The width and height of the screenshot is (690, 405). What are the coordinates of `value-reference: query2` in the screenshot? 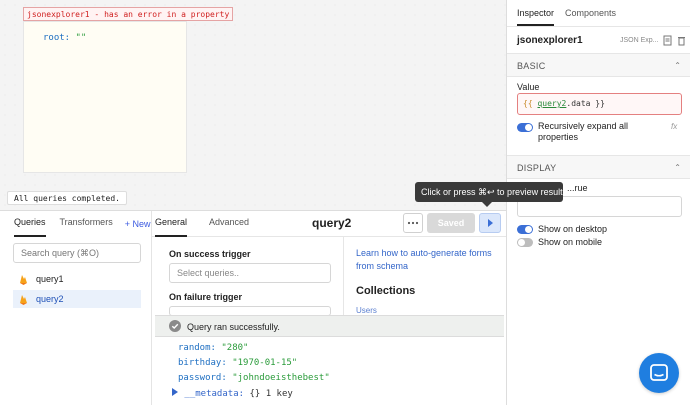 It's located at (552, 103).